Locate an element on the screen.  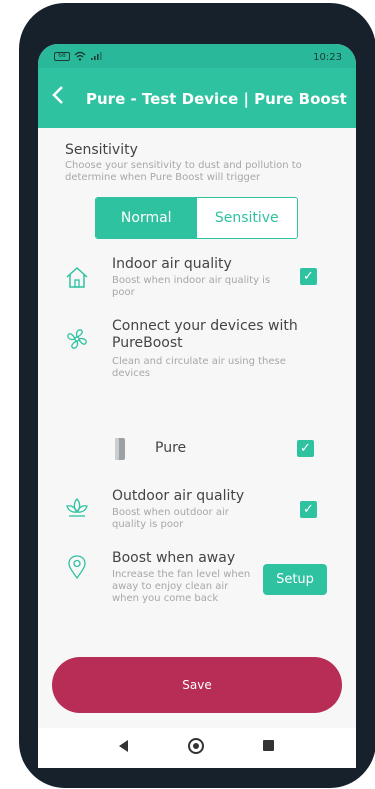
nav-back-icon is located at coordinates (123, 746).